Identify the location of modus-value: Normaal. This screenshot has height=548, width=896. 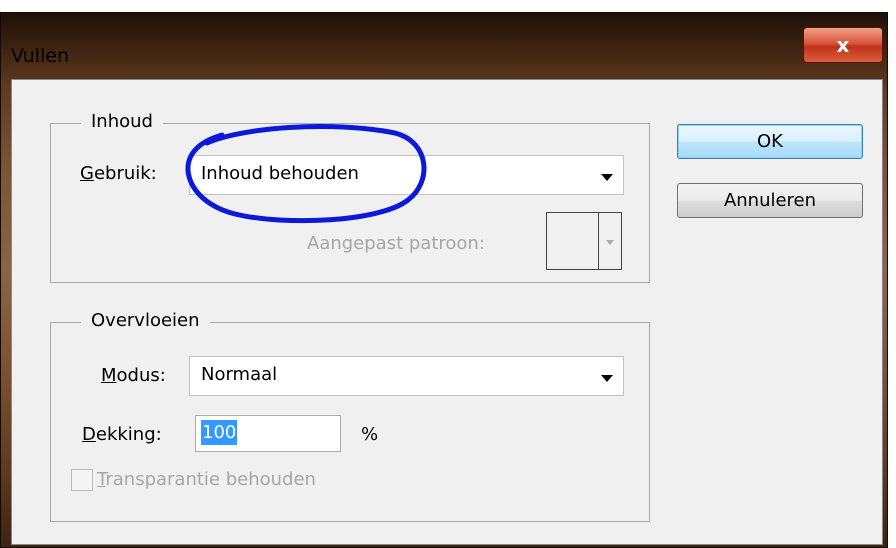
(239, 374).